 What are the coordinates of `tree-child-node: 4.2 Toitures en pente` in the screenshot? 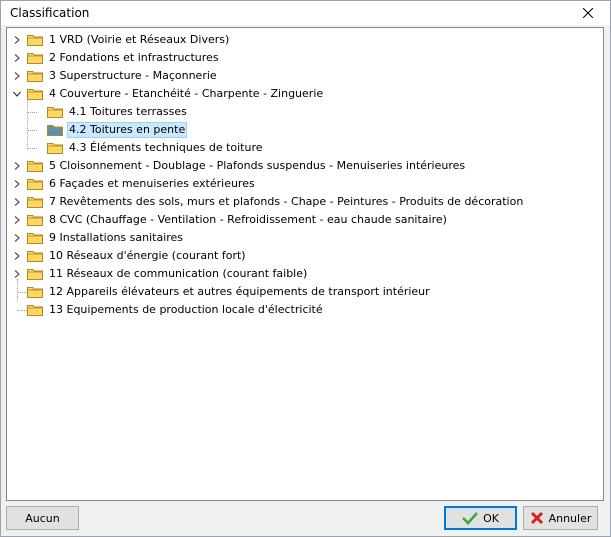 It's located at (109, 130).